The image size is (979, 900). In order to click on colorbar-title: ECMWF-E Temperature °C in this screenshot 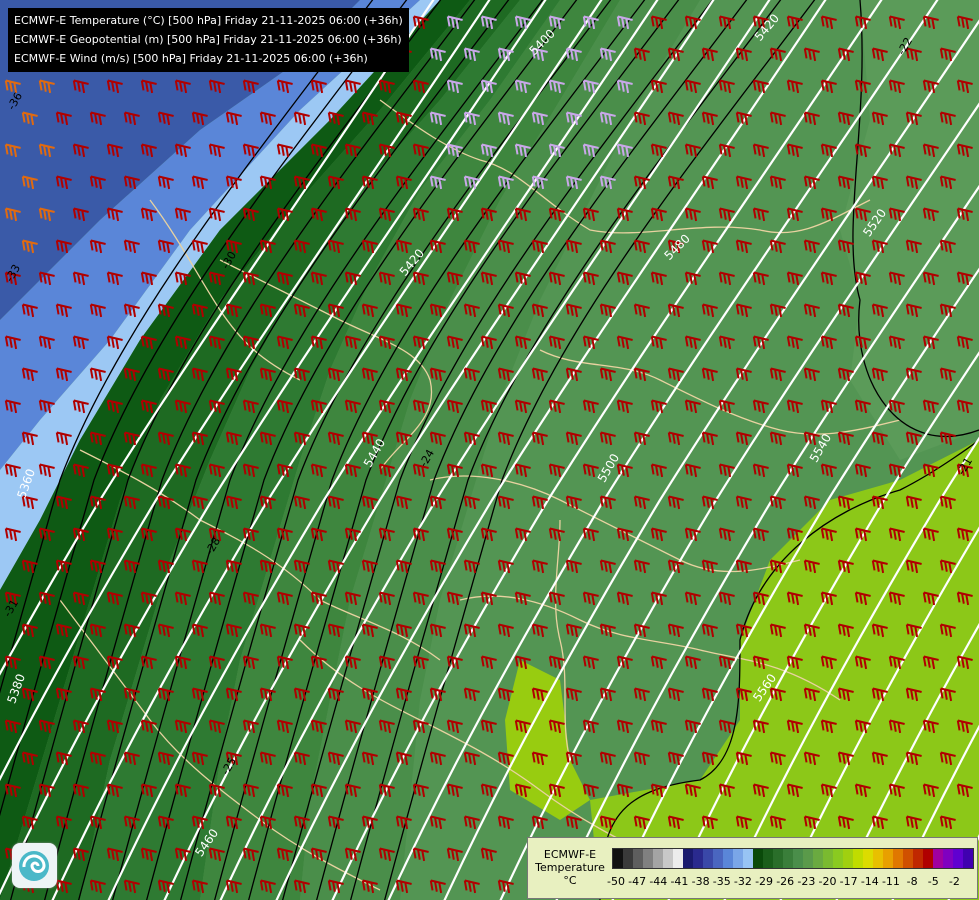, I will do `click(570, 867)`.